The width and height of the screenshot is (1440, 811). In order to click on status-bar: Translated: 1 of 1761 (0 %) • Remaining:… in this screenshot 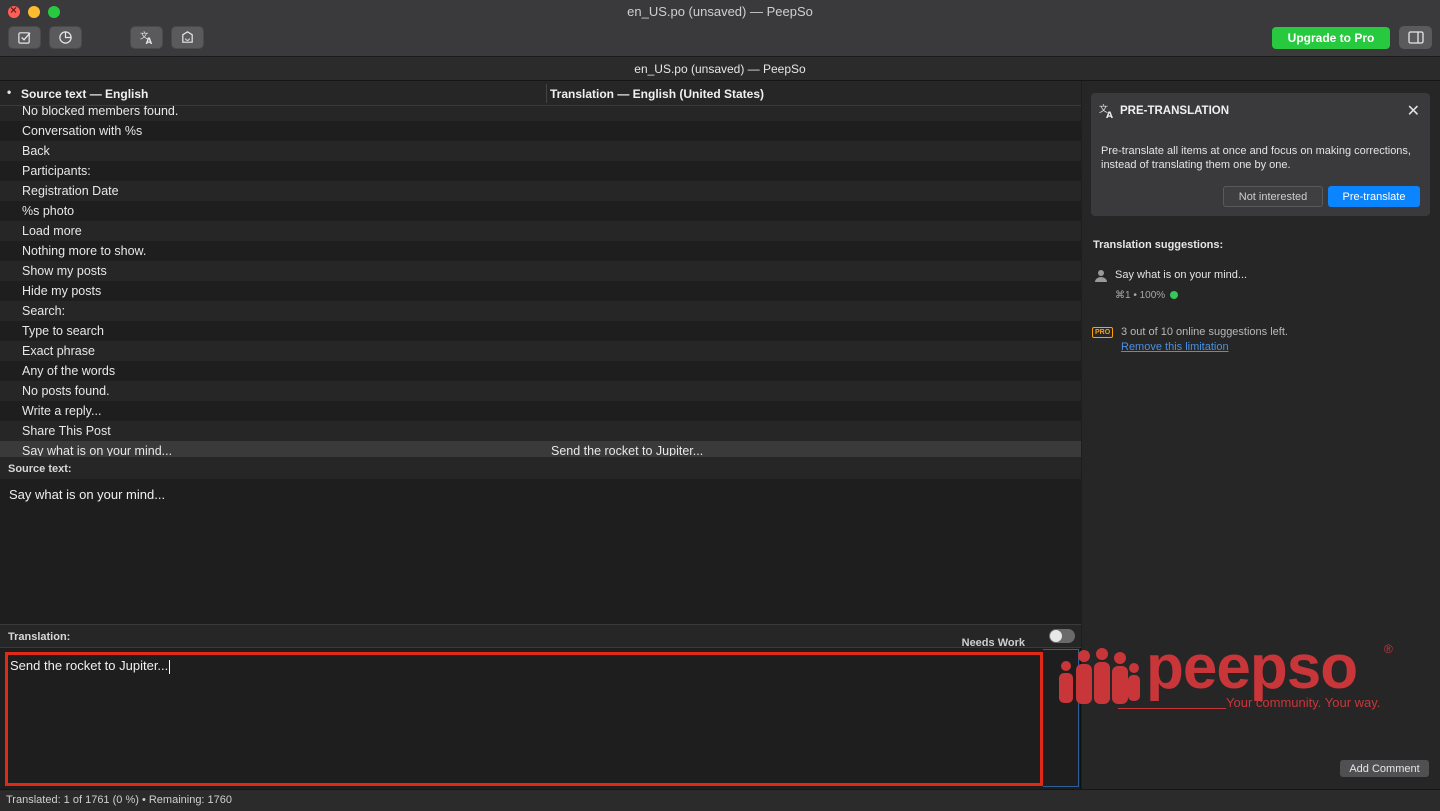, I will do `click(720, 800)`.